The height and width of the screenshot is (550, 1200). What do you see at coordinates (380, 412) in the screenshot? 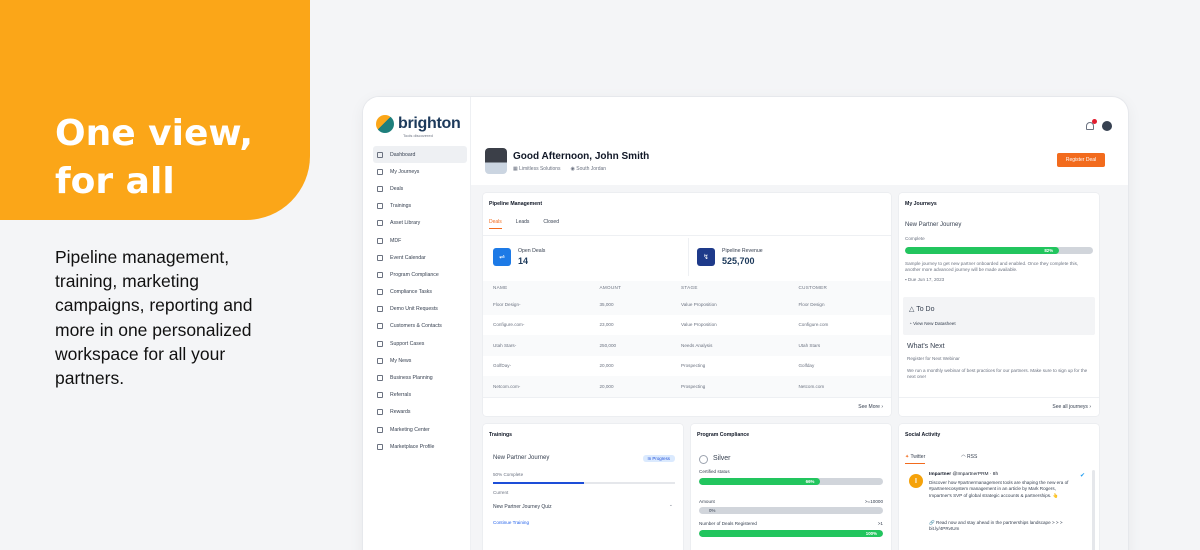
I see `rewards-icon` at bounding box center [380, 412].